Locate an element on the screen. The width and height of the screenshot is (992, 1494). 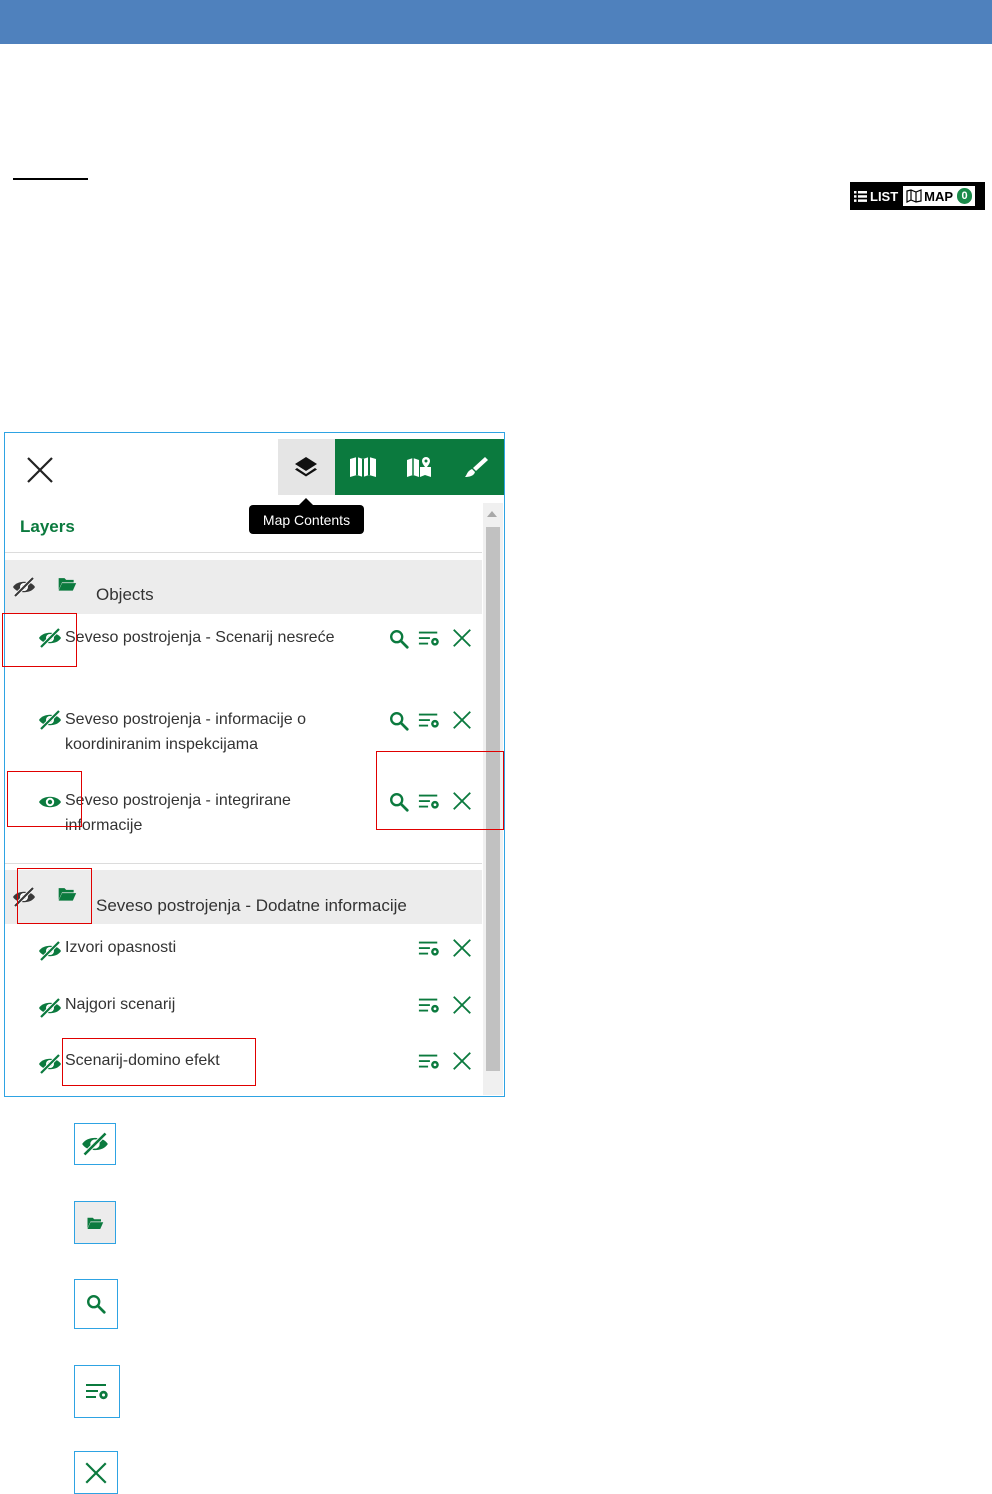
top-header-bar is located at coordinates (496, 22).